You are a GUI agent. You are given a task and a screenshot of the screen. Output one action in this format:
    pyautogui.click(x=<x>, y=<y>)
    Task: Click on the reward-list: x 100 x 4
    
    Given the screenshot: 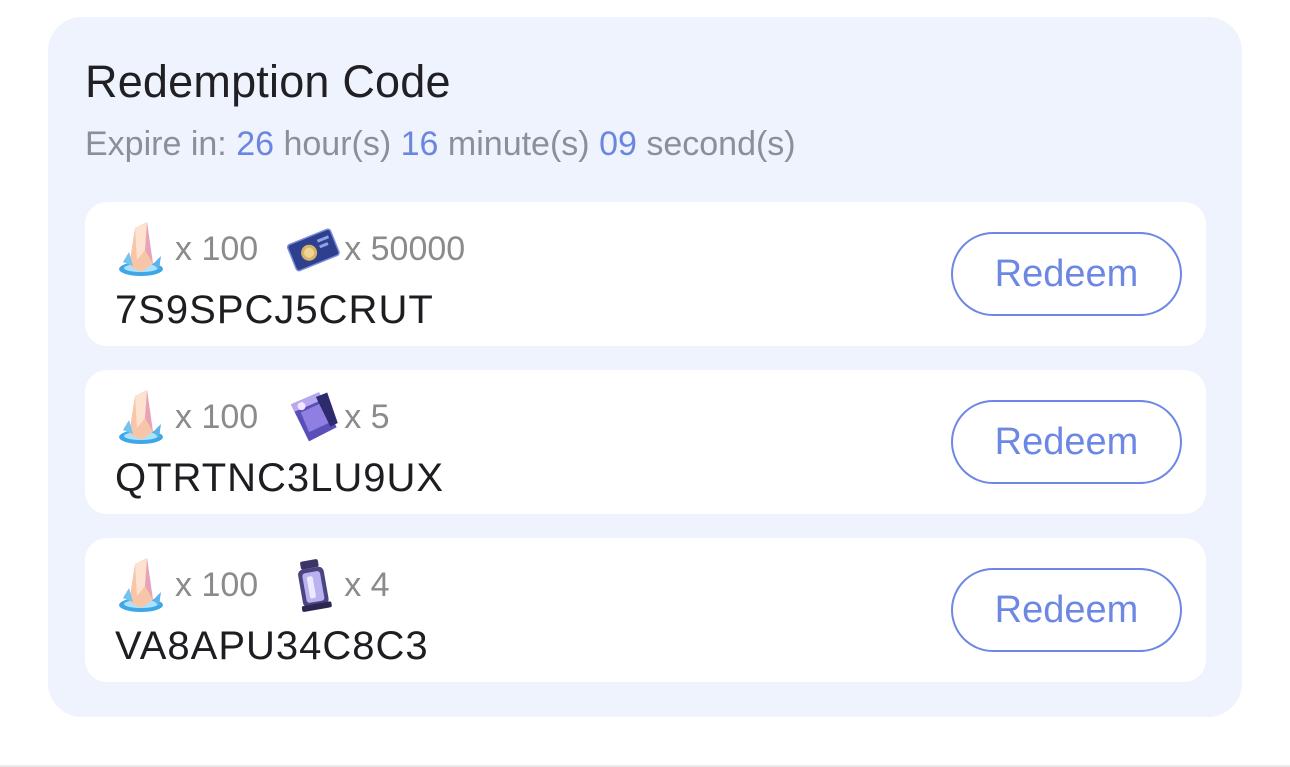 What is the action you would take?
    pyautogui.click(x=265, y=585)
    